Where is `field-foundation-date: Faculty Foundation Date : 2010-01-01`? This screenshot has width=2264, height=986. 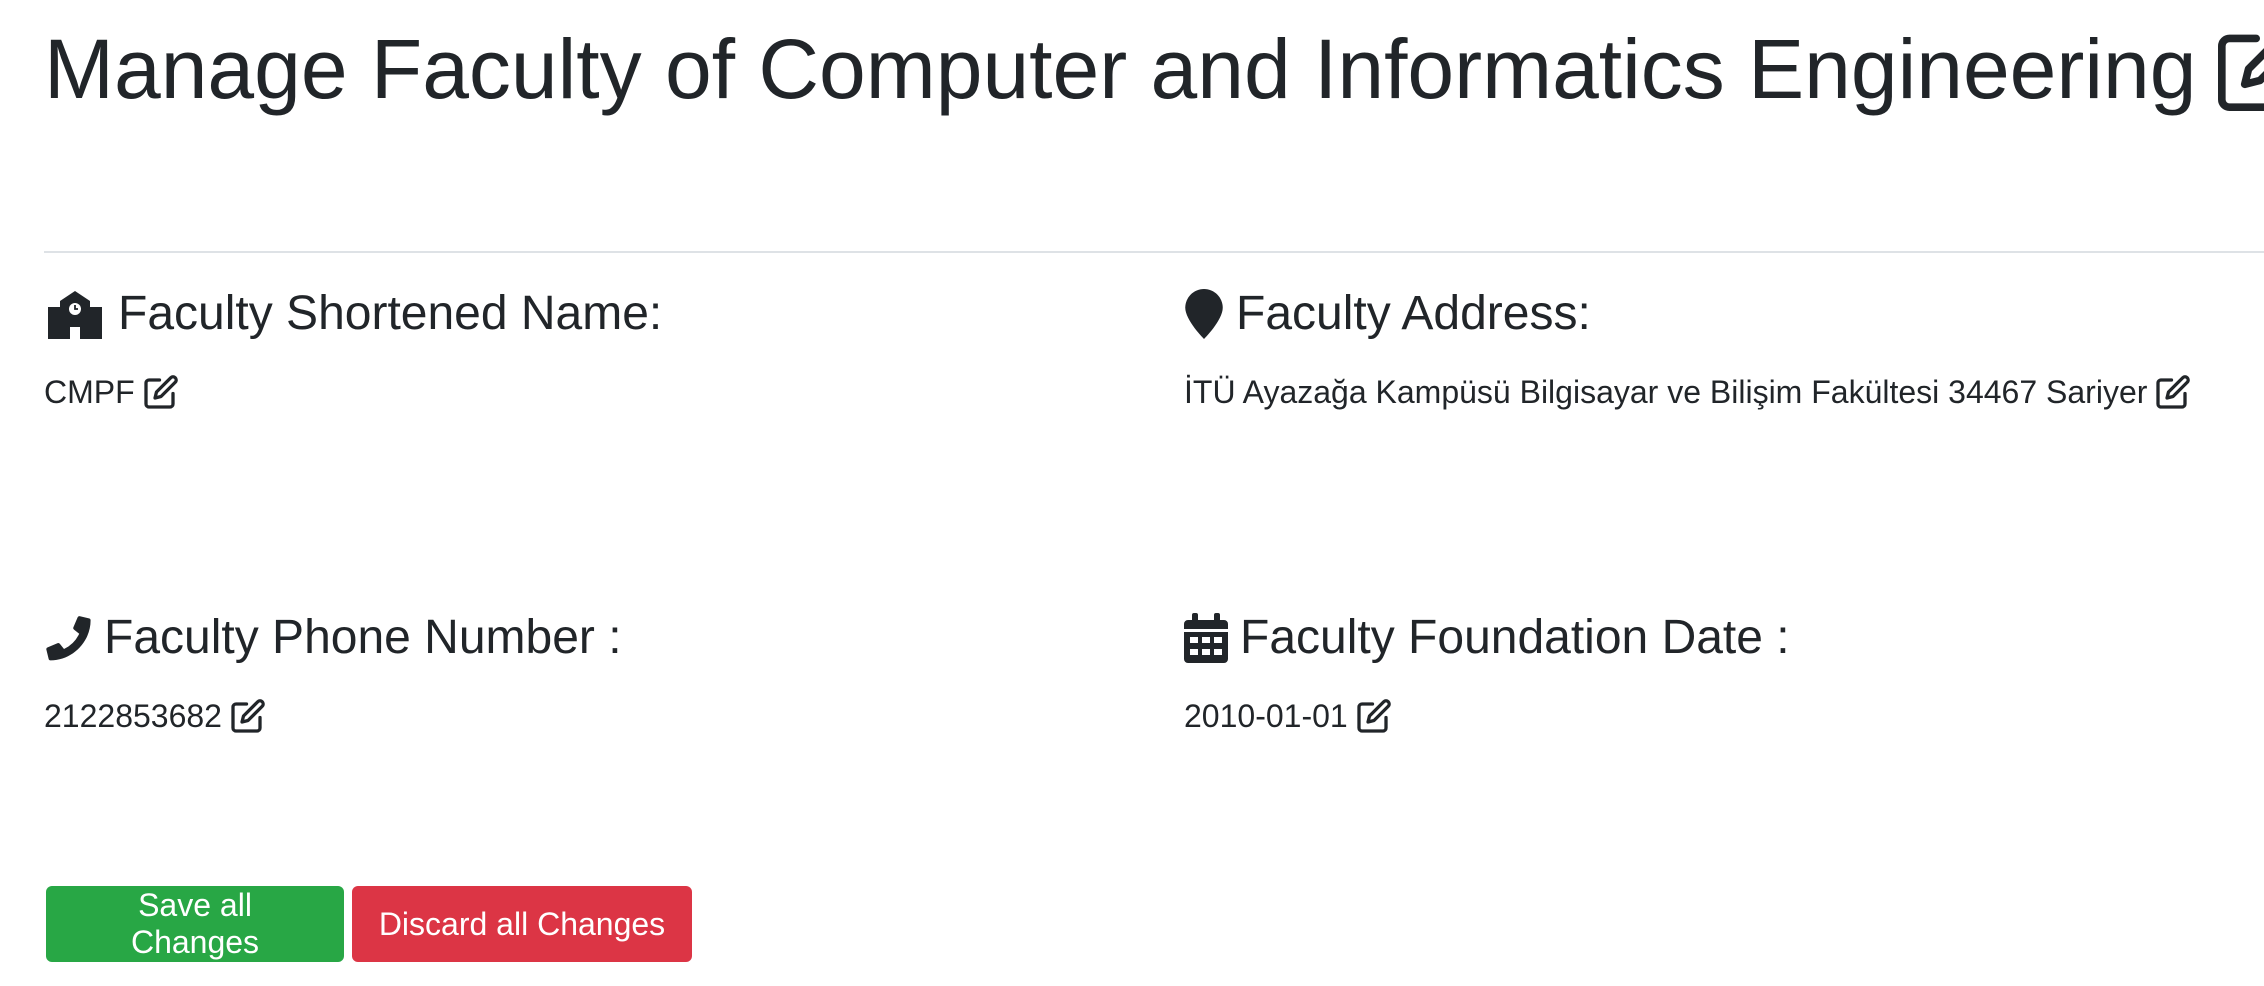
field-foundation-date: Faculty Foundation Date : 2010-01-01 is located at coordinates (1487, 672).